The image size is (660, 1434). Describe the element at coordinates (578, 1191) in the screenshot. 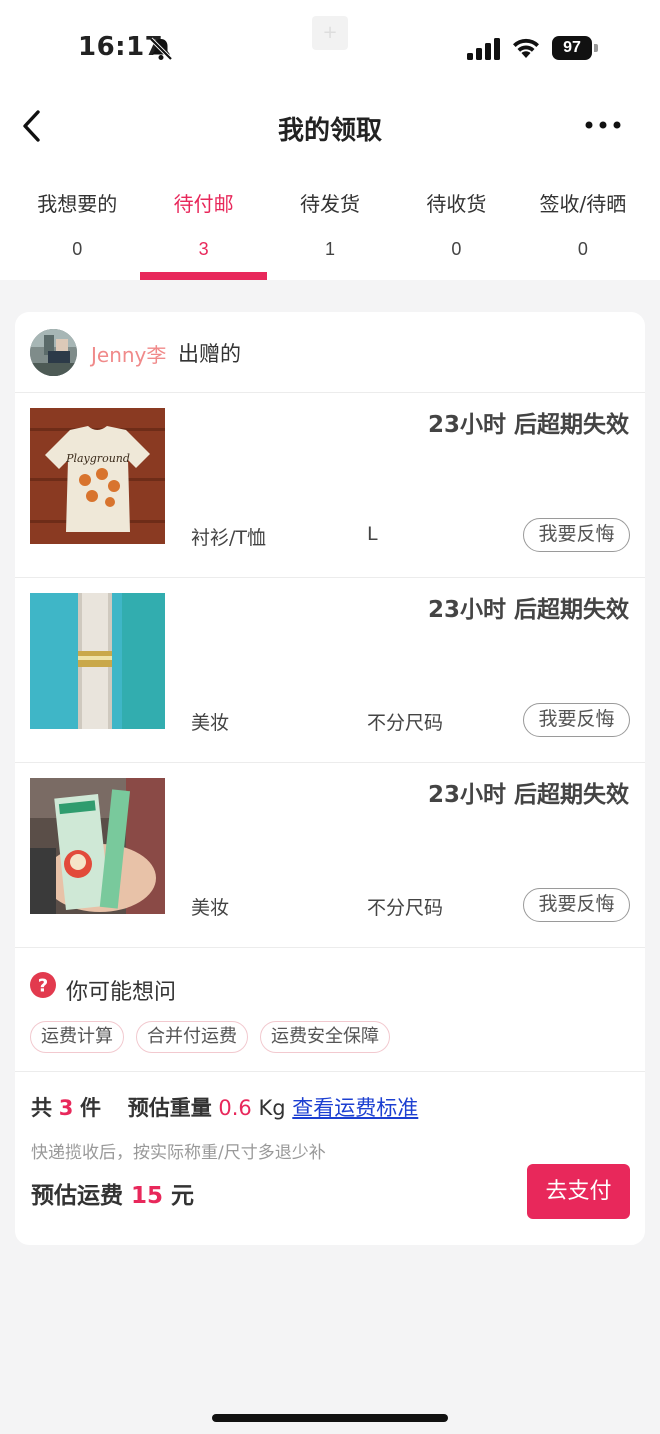

I see `pay-button: 去支付` at that location.